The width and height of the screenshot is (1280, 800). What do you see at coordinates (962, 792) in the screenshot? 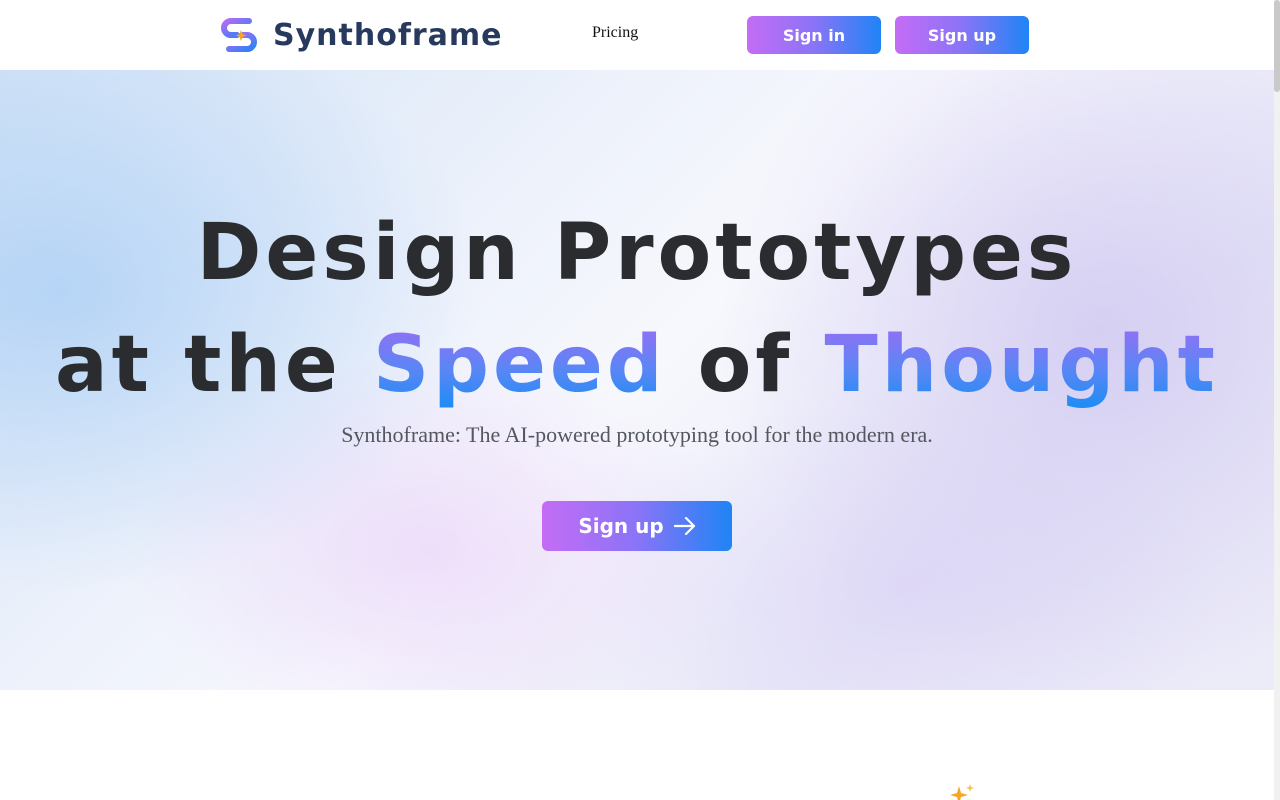
I see `sparkle-icon` at bounding box center [962, 792].